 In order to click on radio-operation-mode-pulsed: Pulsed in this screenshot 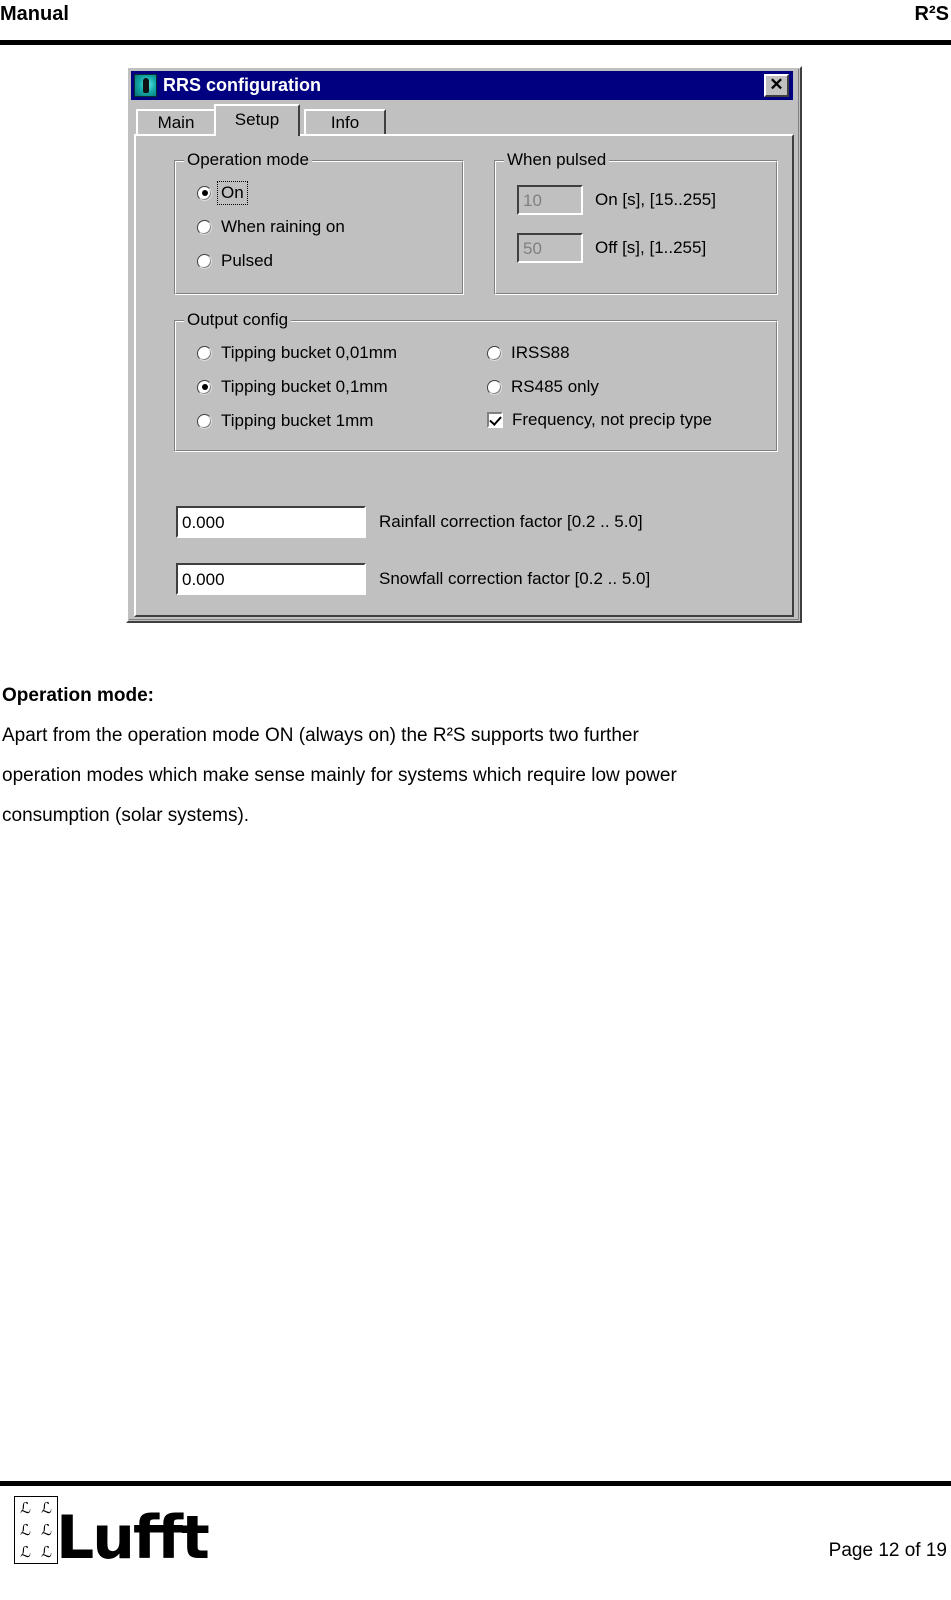, I will do `click(235, 261)`.